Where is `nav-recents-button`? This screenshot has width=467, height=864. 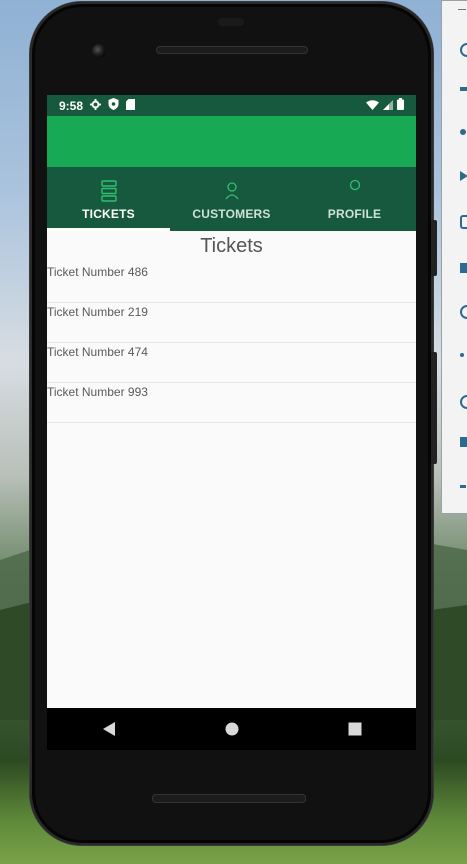
nav-recents-button is located at coordinates (355, 729).